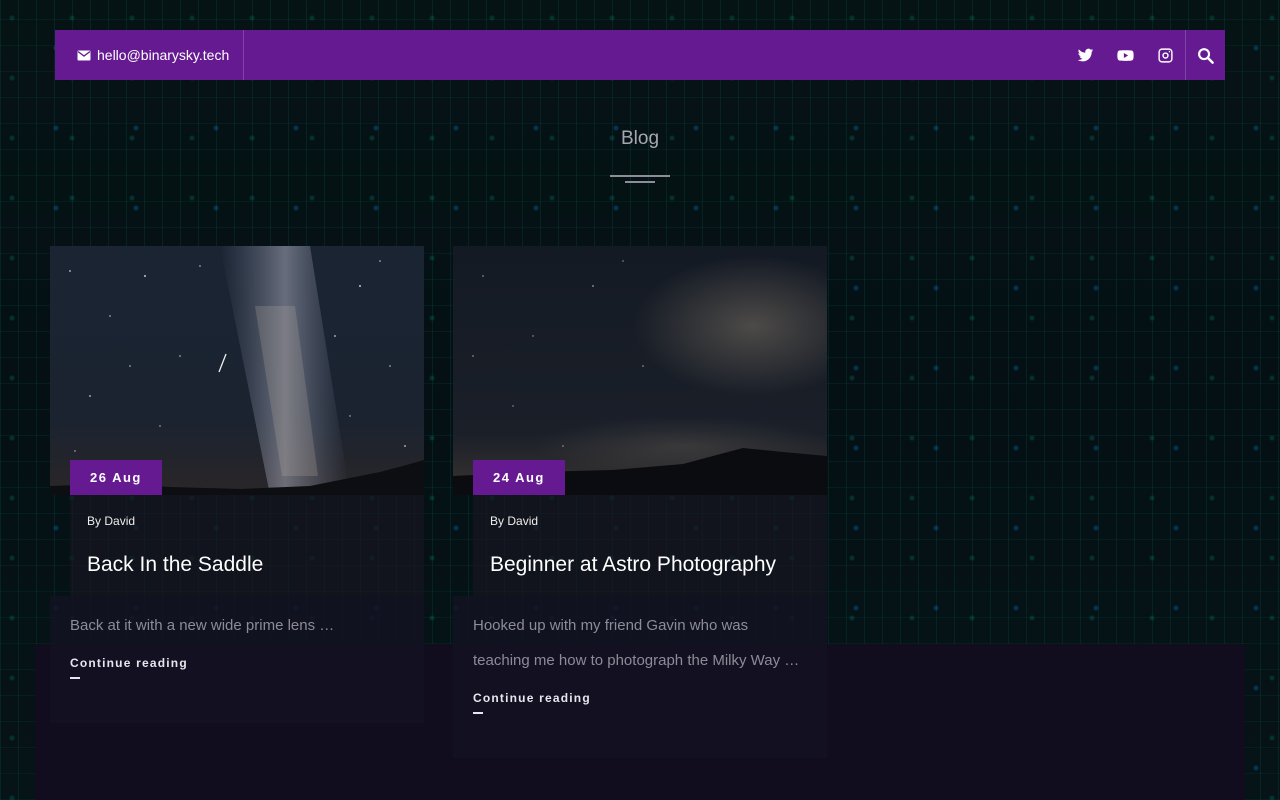 The image size is (1280, 800). What do you see at coordinates (519, 477) in the screenshot?
I see `post-date-badge: 24 Aug` at bounding box center [519, 477].